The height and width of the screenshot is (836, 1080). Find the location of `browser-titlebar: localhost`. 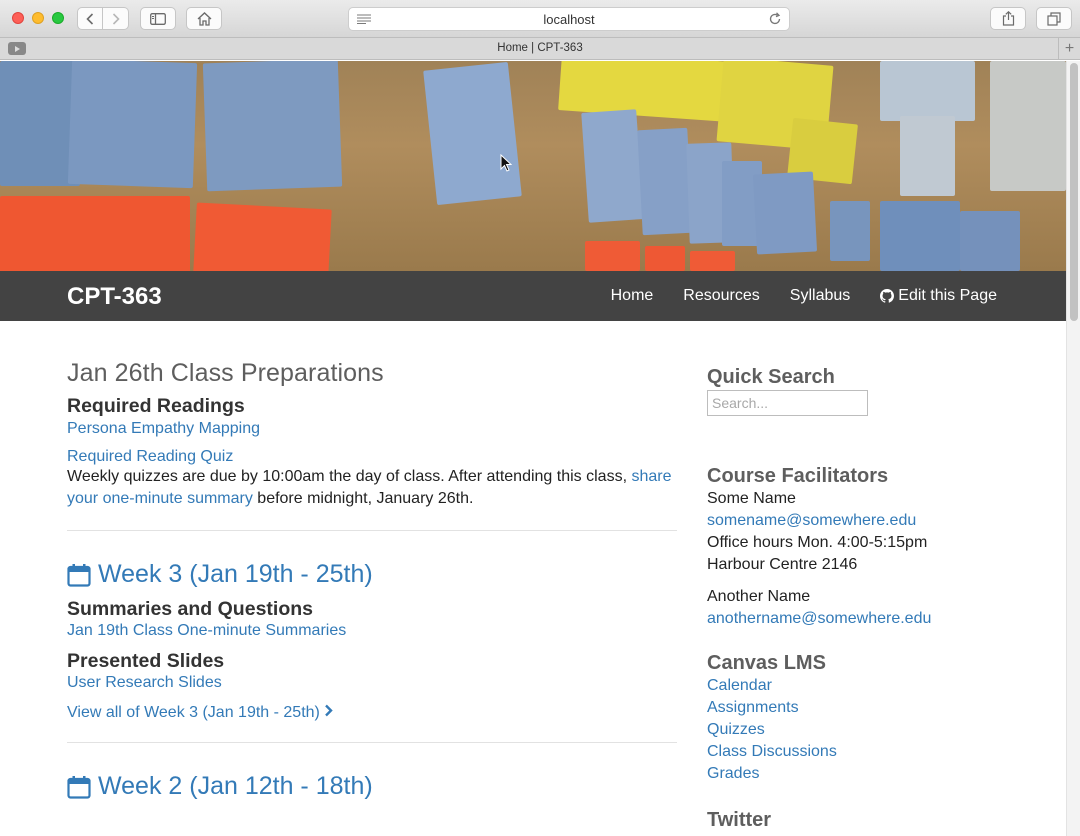

browser-titlebar: localhost is located at coordinates (540, 19).